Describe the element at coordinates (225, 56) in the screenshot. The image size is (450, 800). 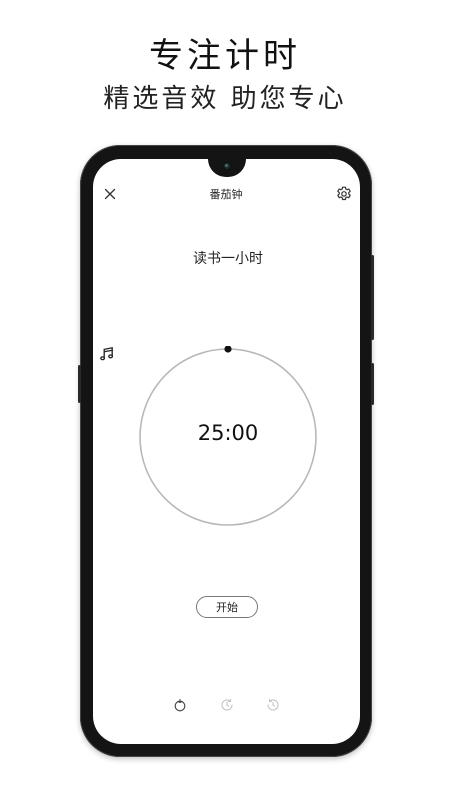
I see `promo-title: 专注计时` at that location.